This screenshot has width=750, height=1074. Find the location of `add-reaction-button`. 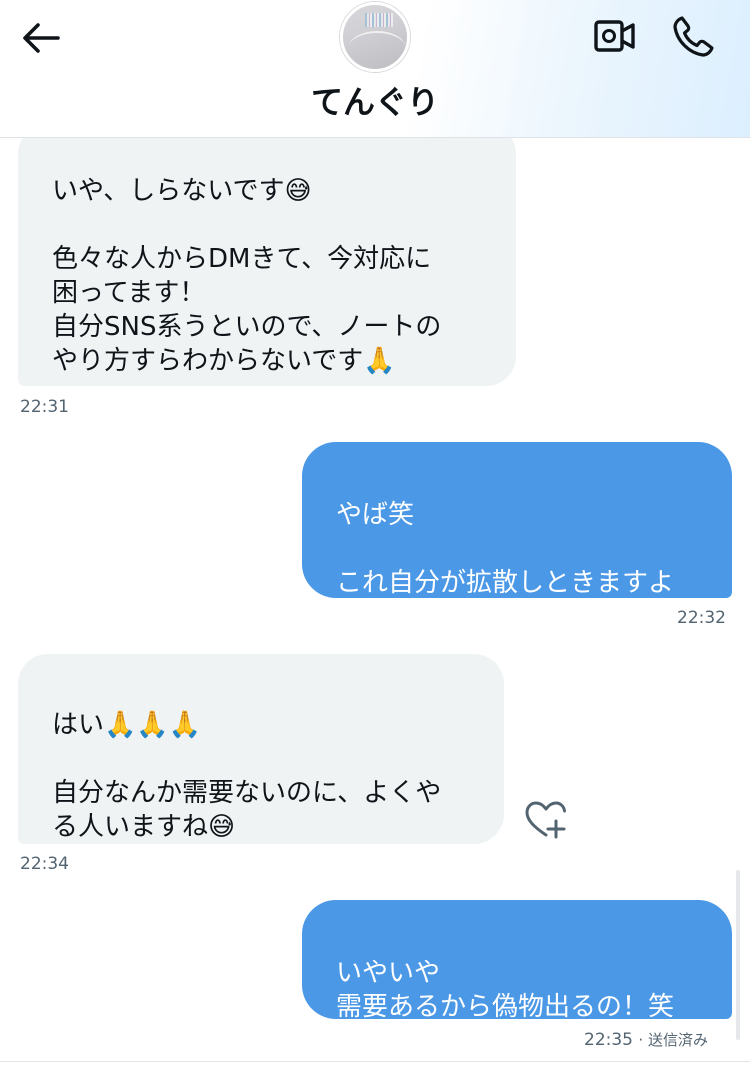

add-reaction-button is located at coordinates (546, 820).